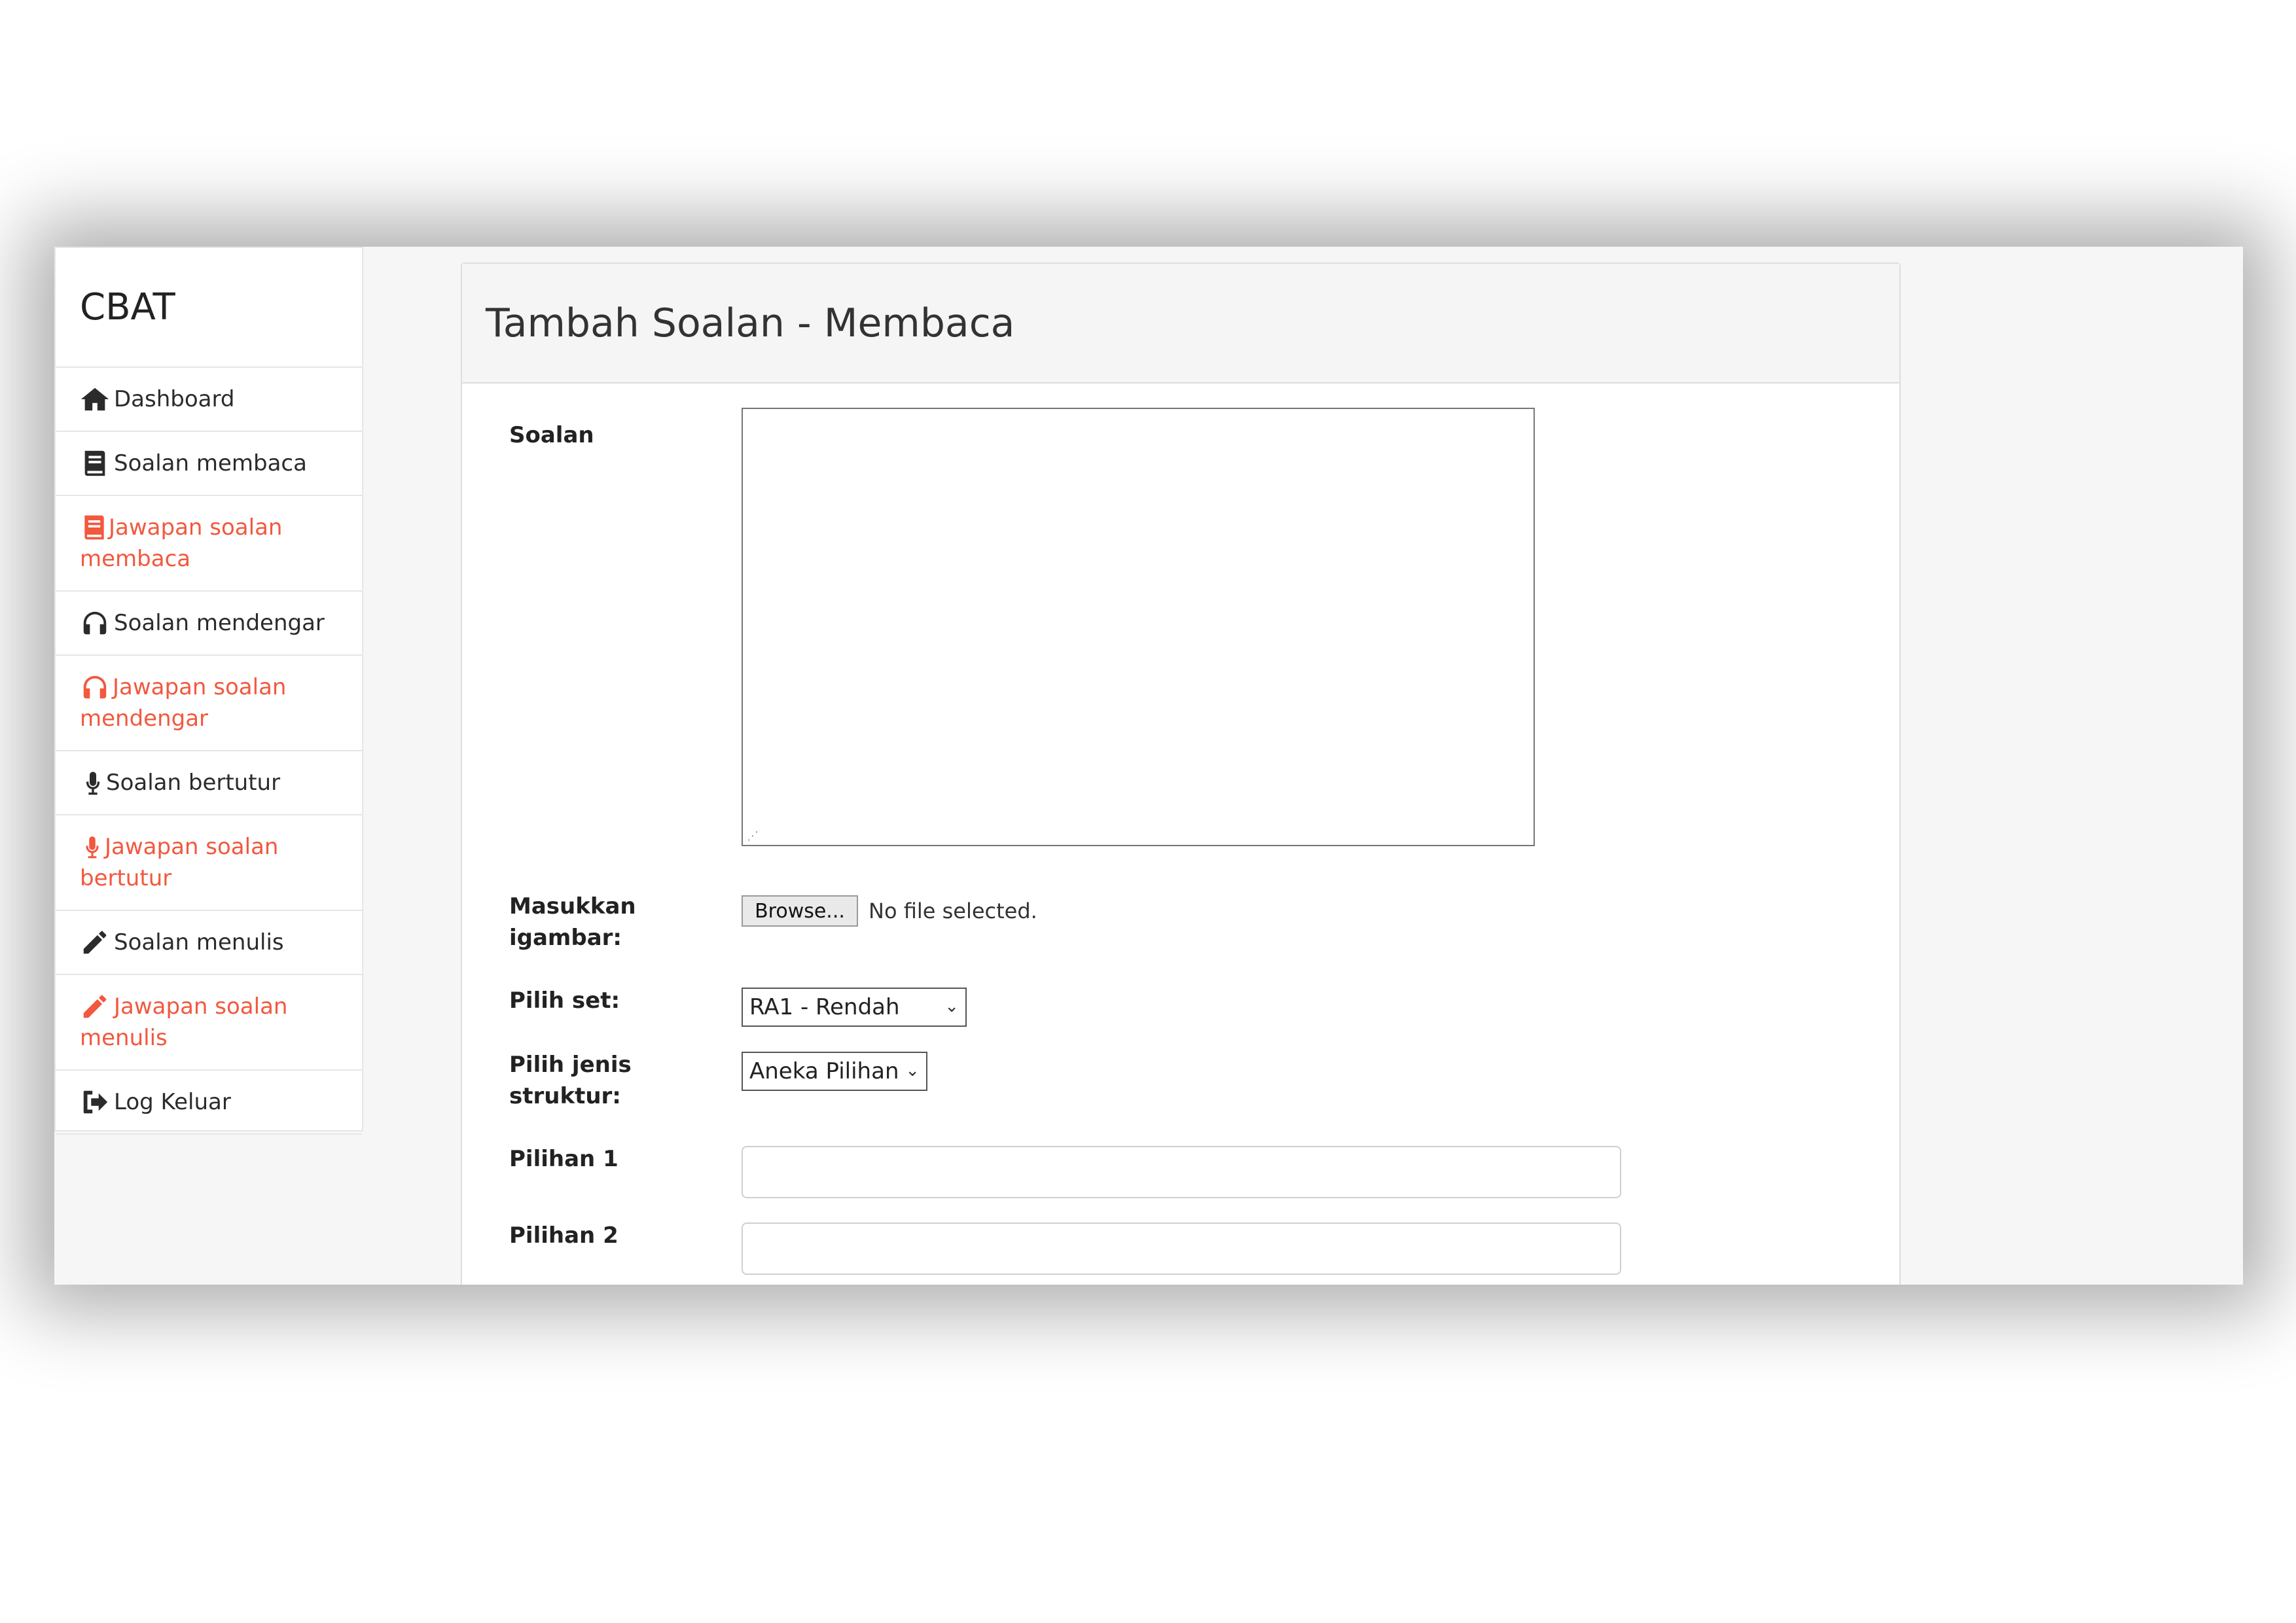 Image resolution: width=2296 pixels, height=1623 pixels. Describe the element at coordinates (199, 942) in the screenshot. I see `sidebar-item-label: Soalan menulis` at that location.